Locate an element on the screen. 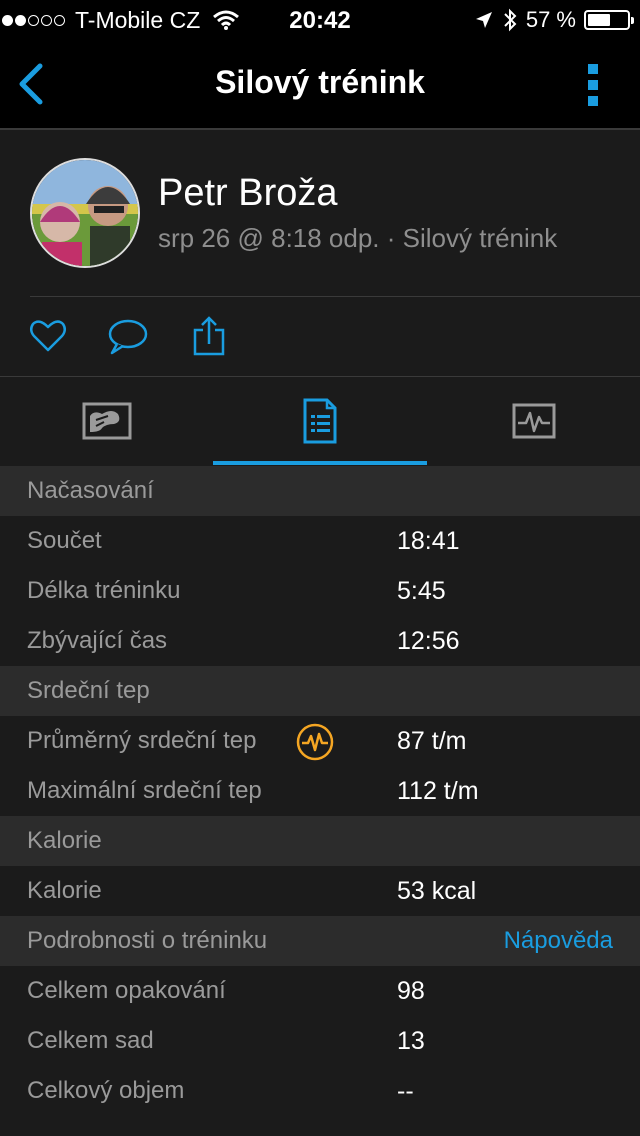 The width and height of the screenshot is (640, 1136). row-label: Celkem sad is located at coordinates (90, 1040).